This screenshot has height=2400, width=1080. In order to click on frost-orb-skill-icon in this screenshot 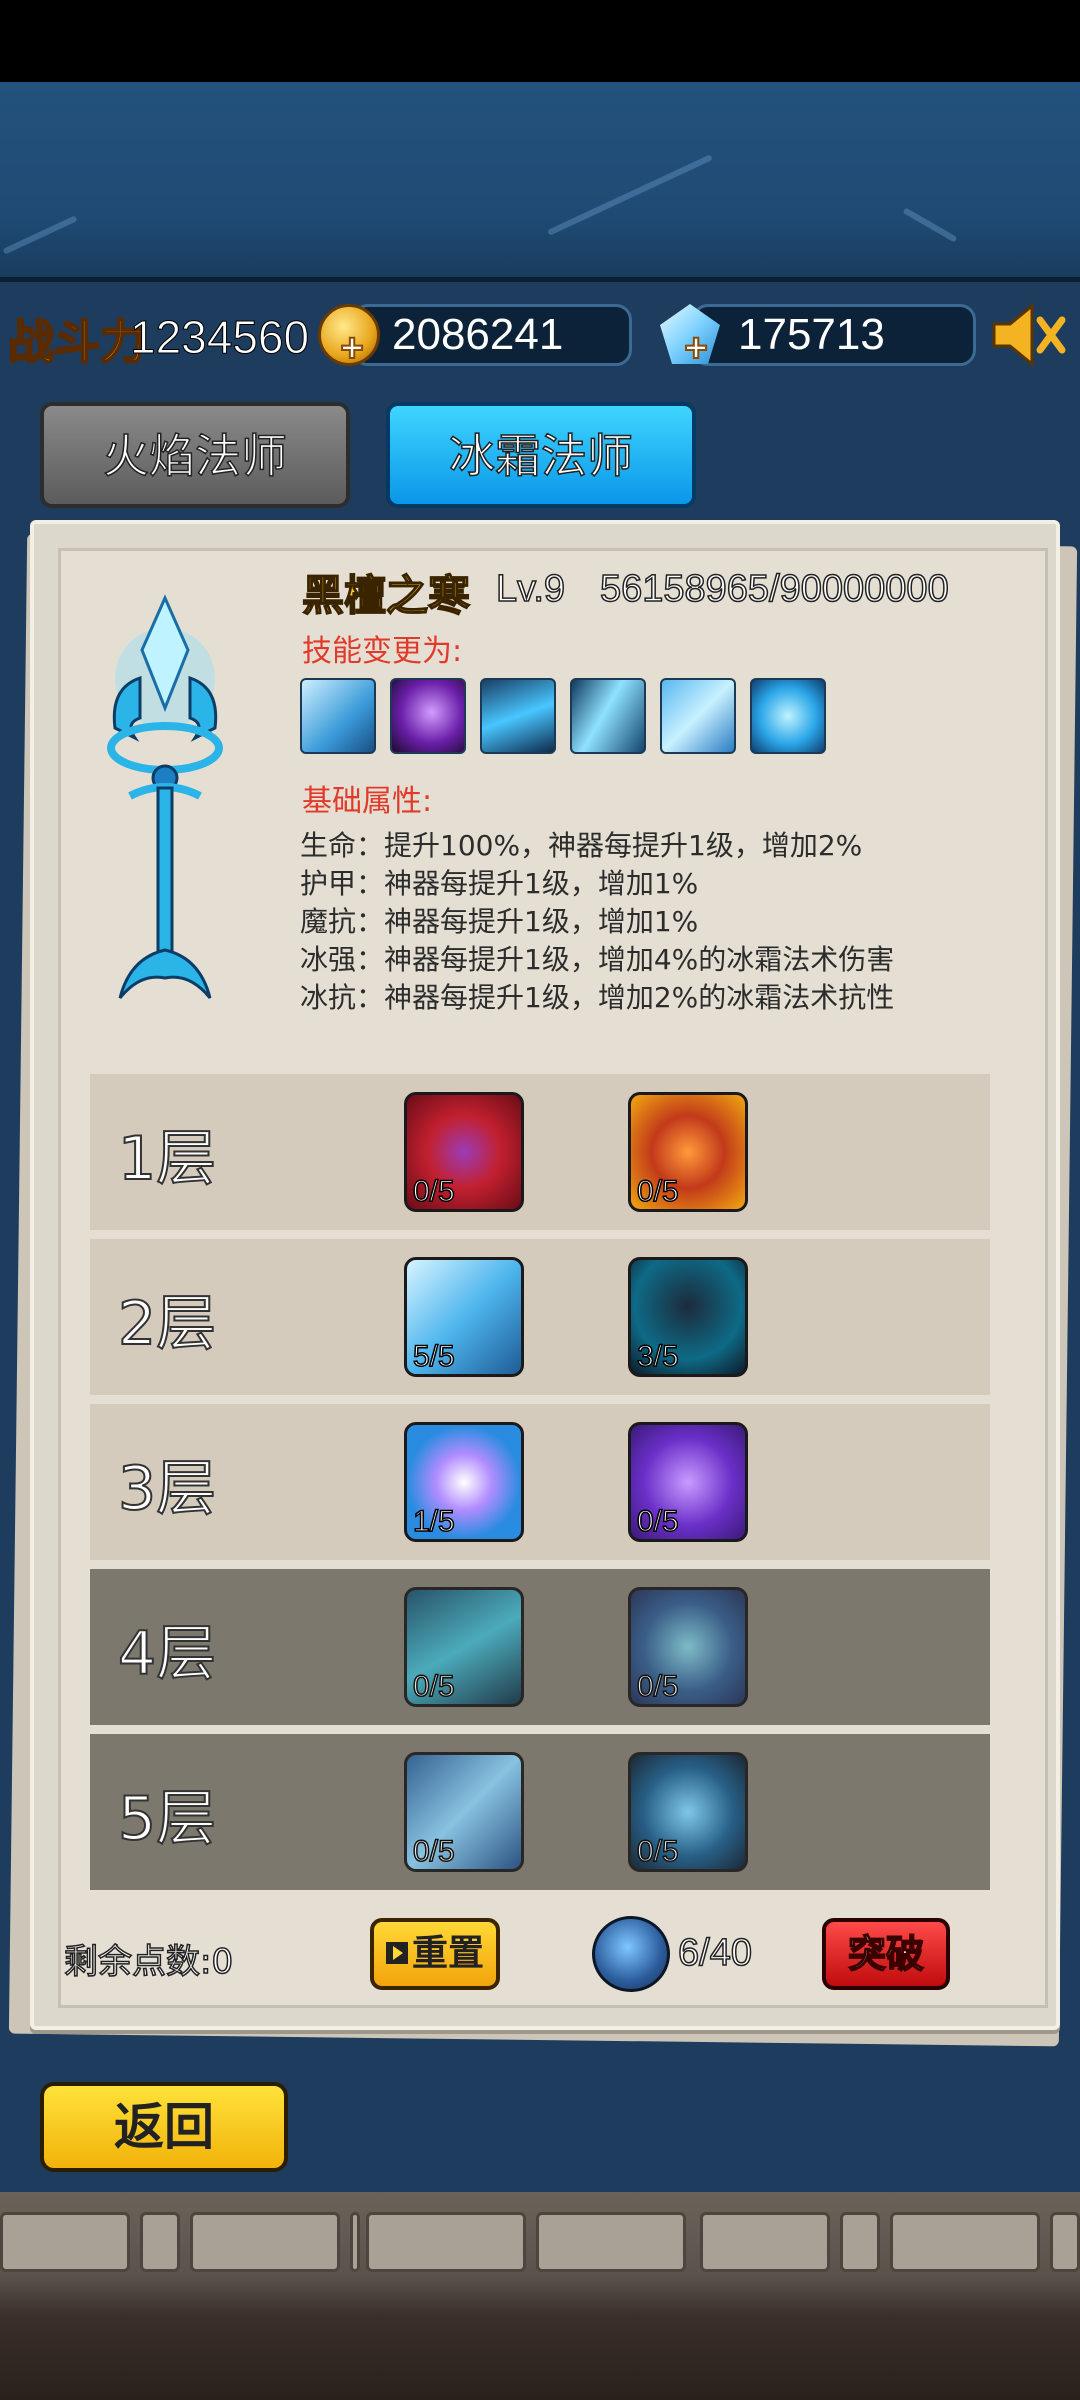, I will do `click(788, 716)`.